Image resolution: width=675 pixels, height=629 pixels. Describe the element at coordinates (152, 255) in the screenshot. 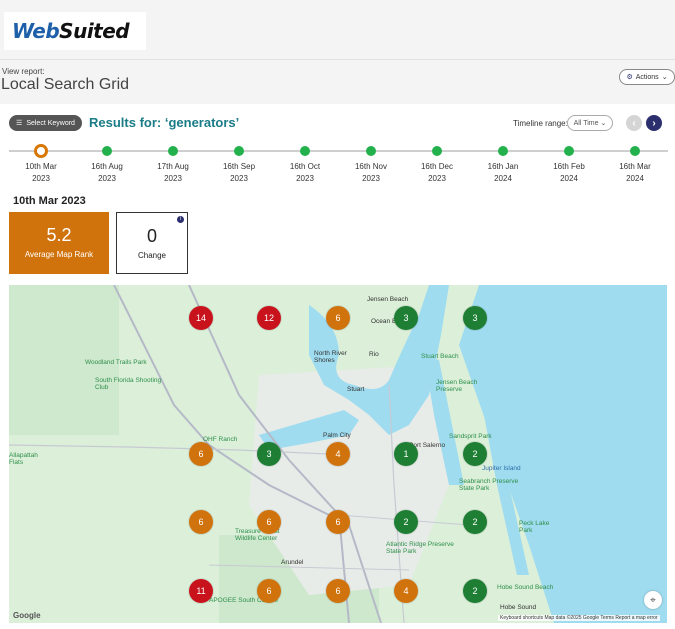

I see `change-label: Change` at that location.